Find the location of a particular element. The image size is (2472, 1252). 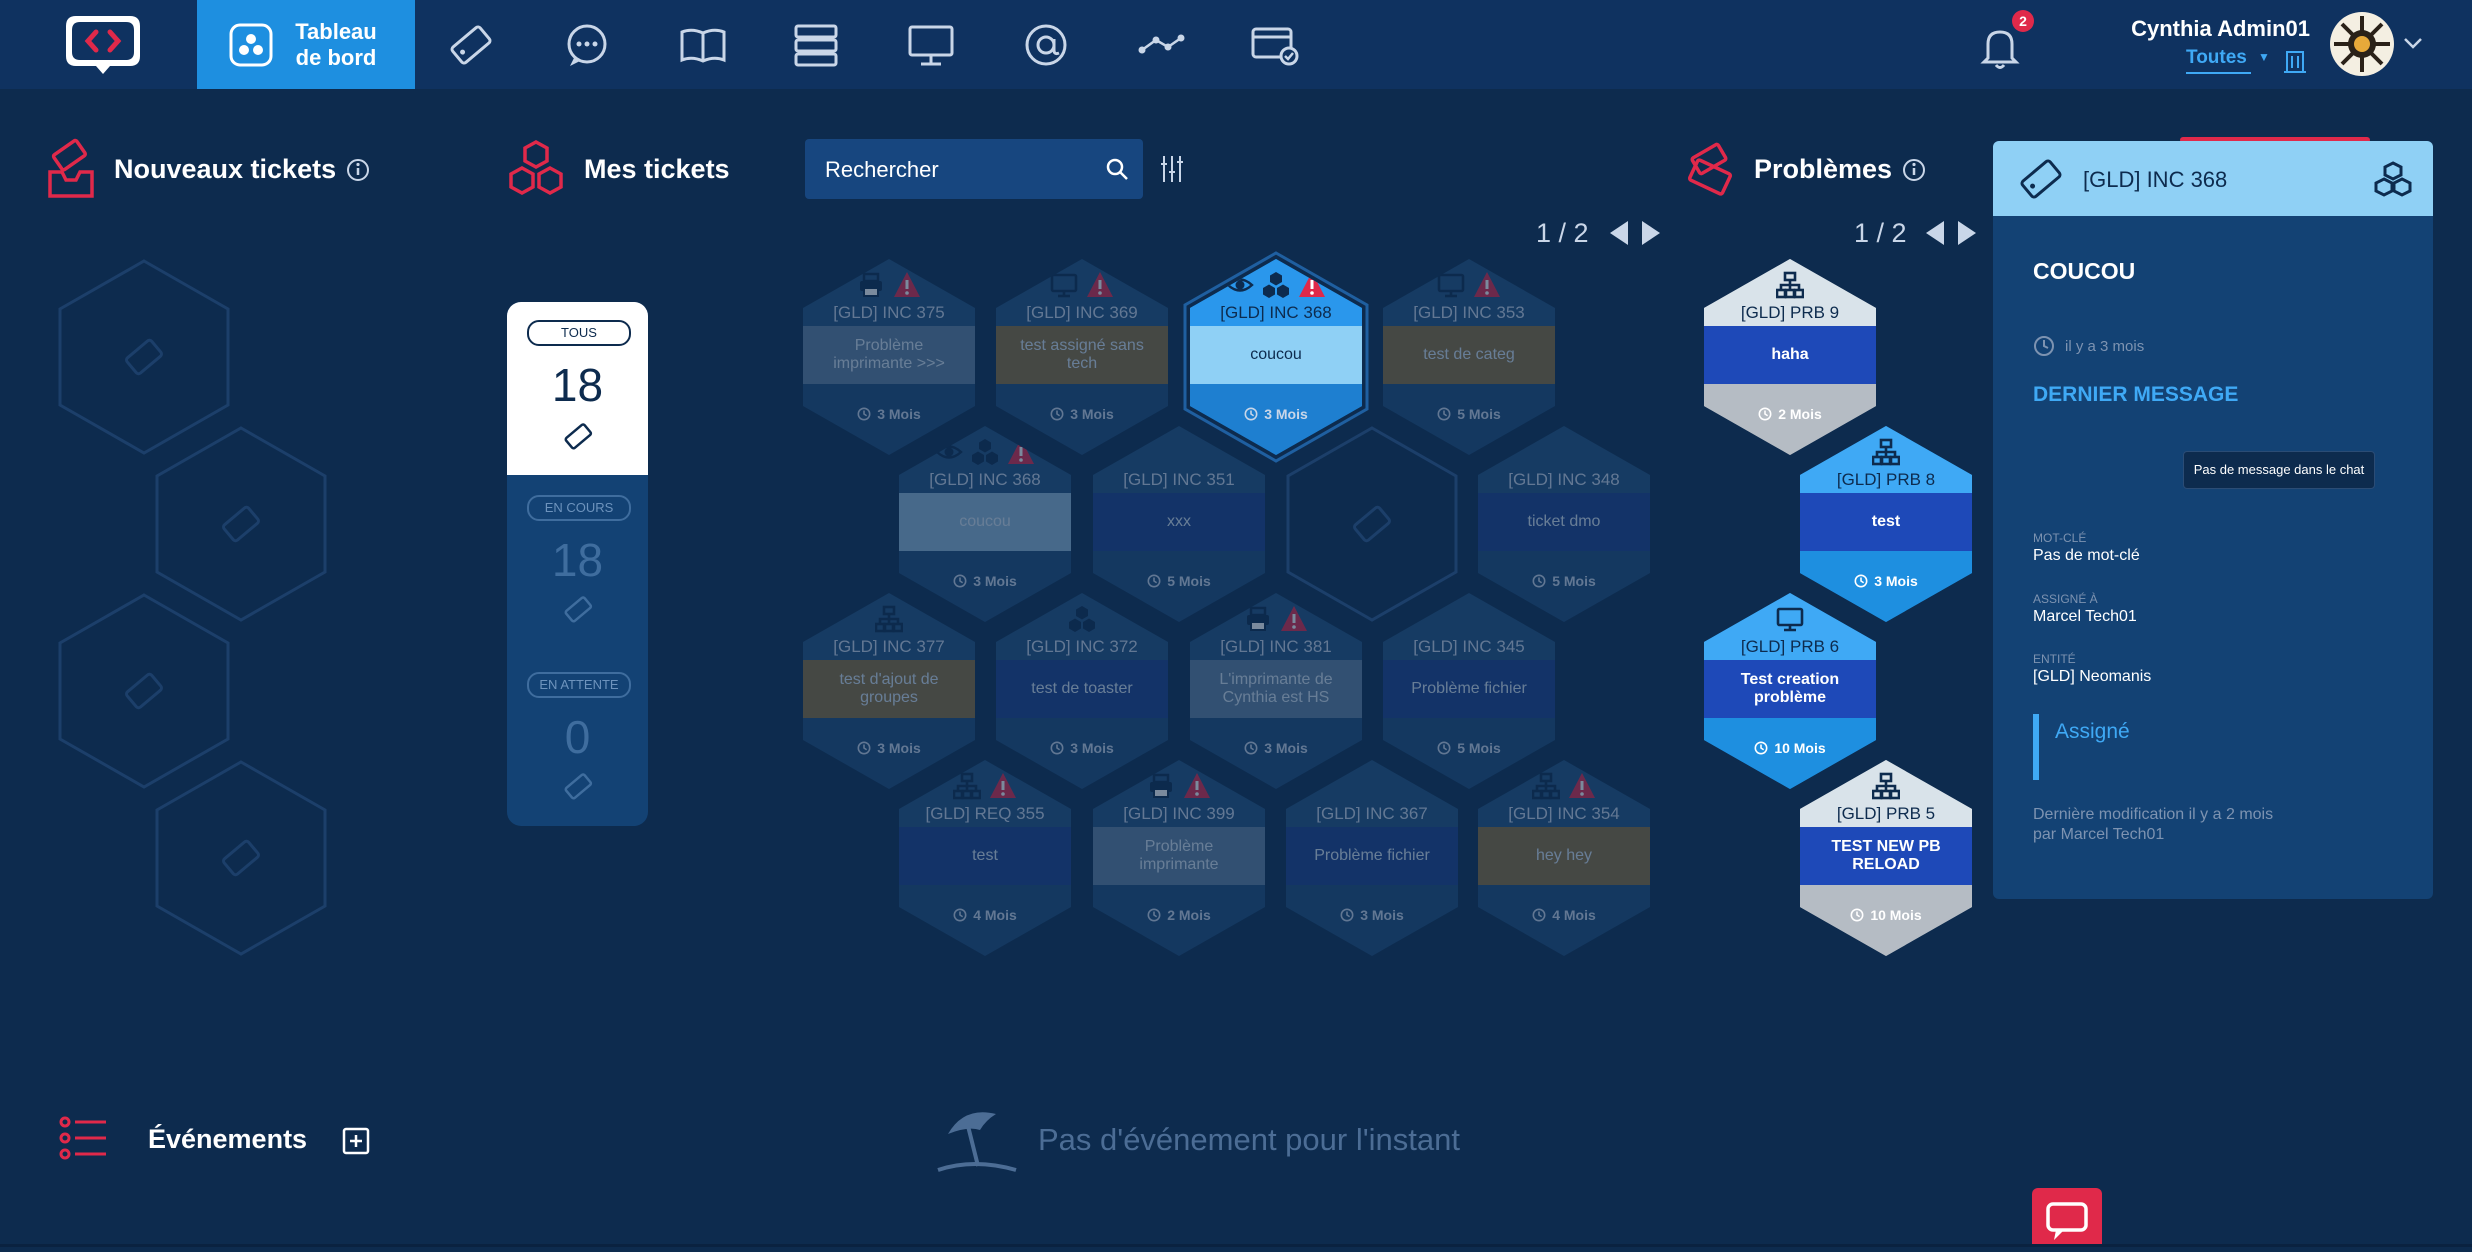

nav-workflow is located at coordinates (1161, 45).